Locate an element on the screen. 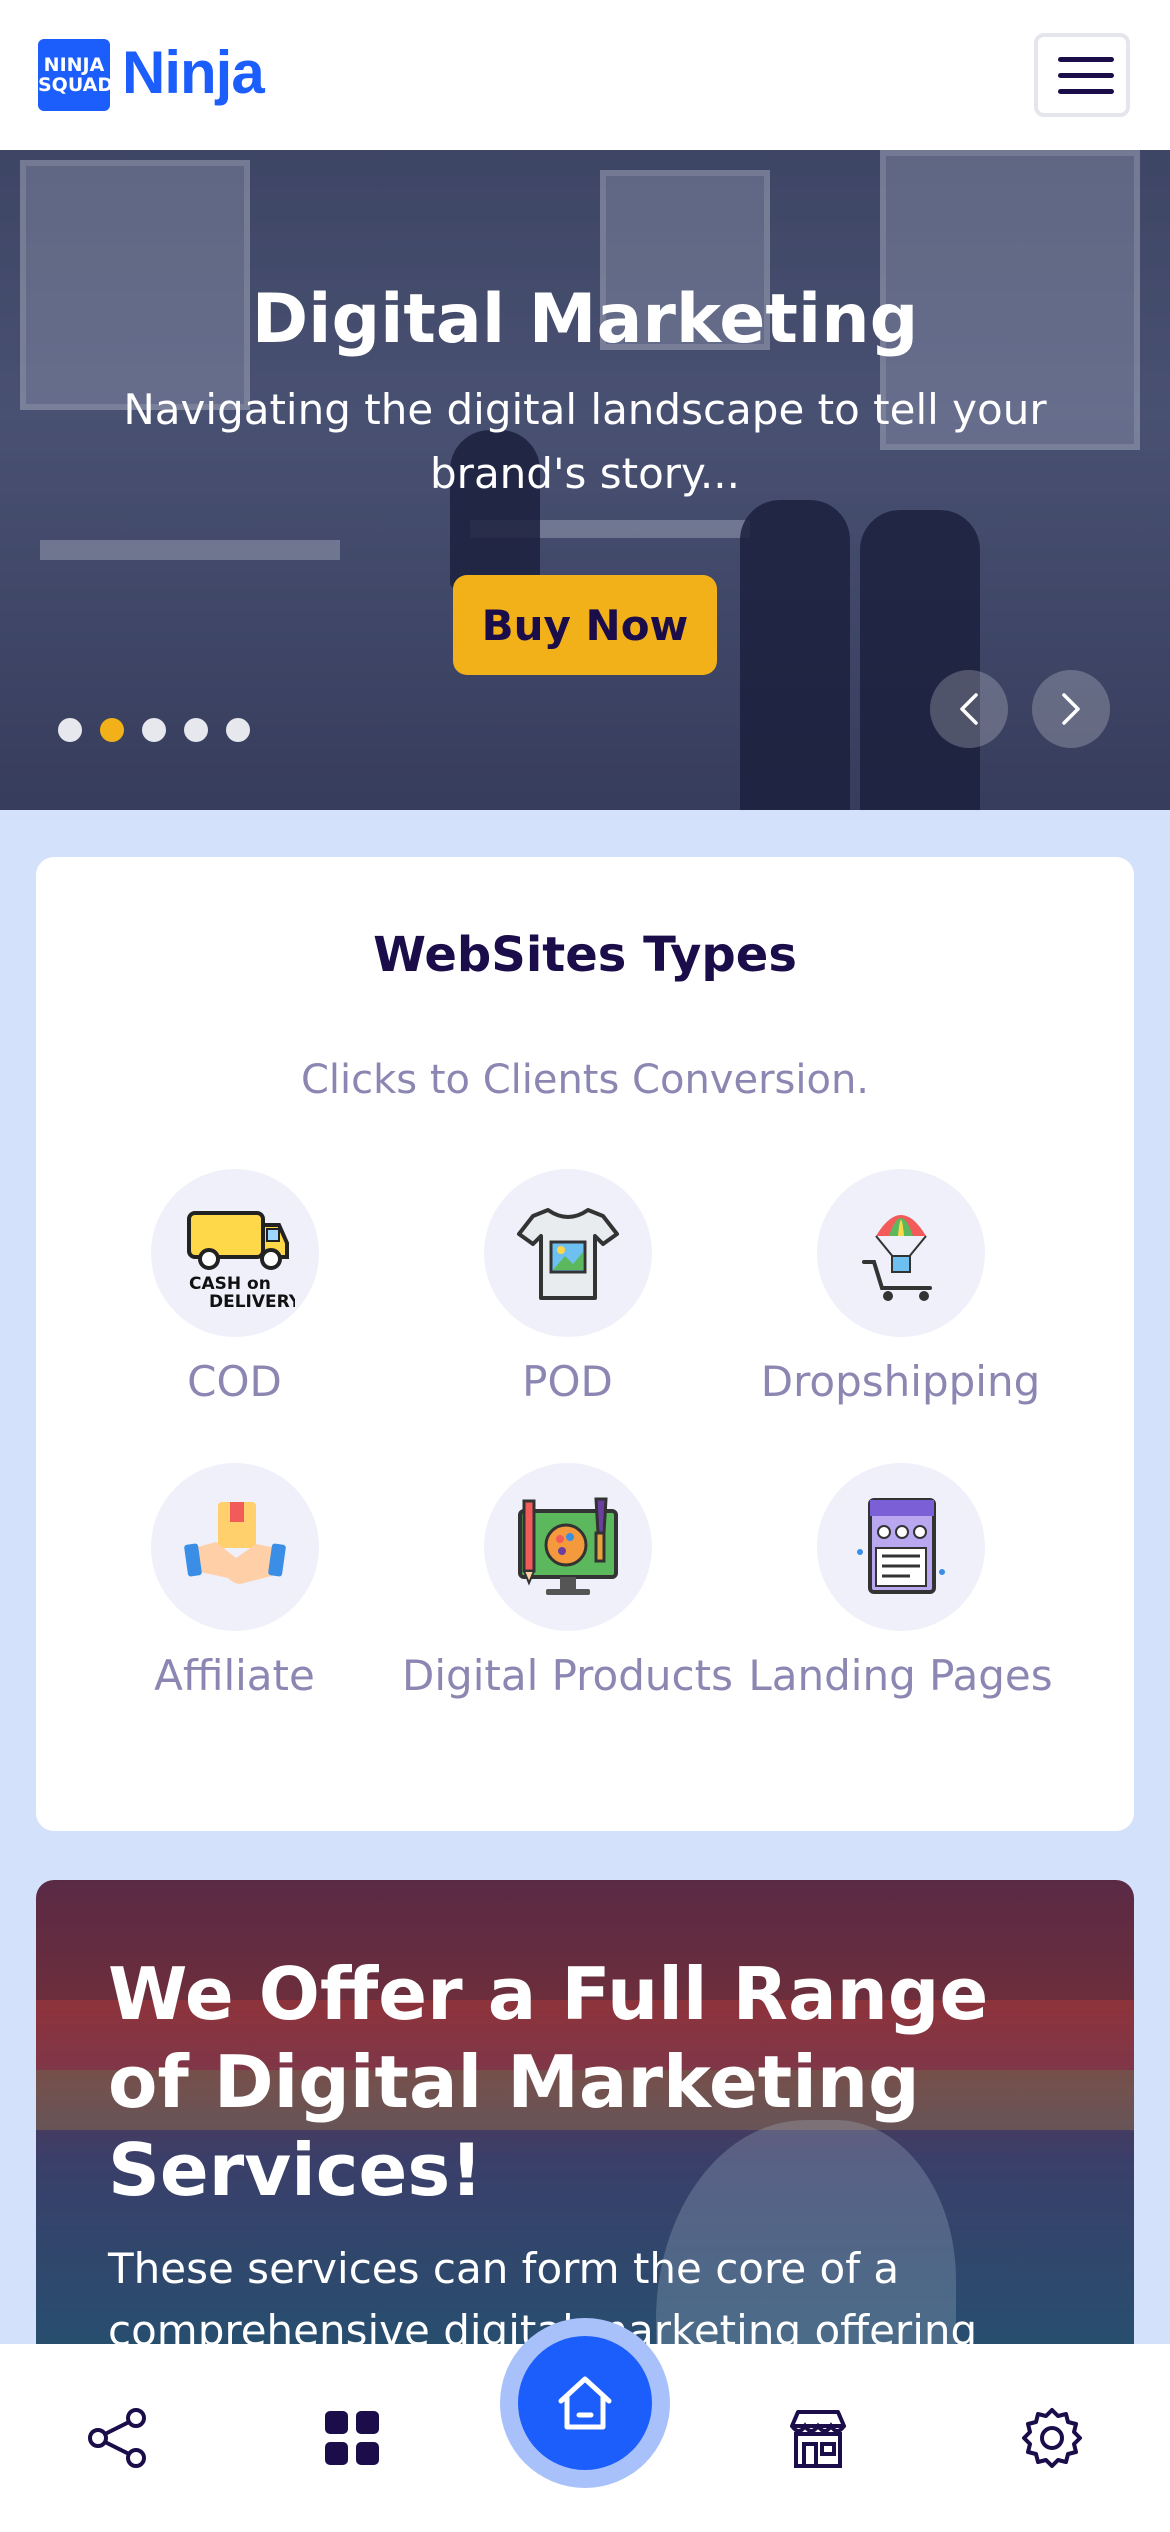 This screenshot has width=1170, height=2532. hamburger-menu-button is located at coordinates (1082, 75).